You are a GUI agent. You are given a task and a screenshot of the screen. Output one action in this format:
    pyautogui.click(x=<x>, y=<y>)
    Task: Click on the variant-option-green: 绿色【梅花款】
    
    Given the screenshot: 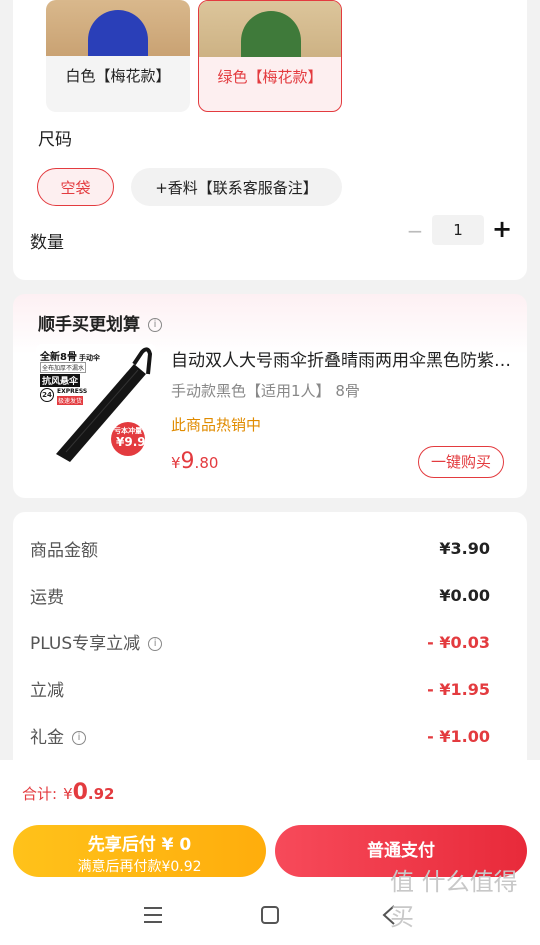 What is the action you would take?
    pyautogui.click(x=270, y=56)
    